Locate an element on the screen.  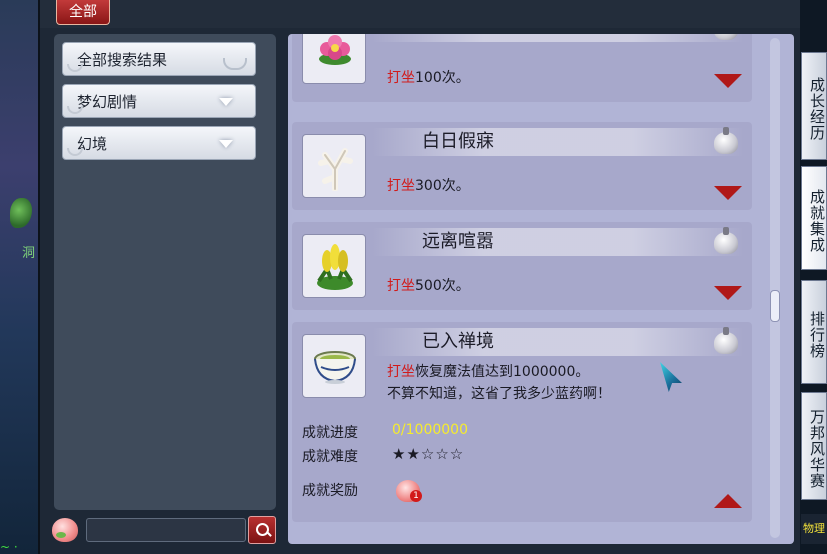
achievement-card: 远离喧嚣 打坐500次。 is located at coordinates (522, 266).